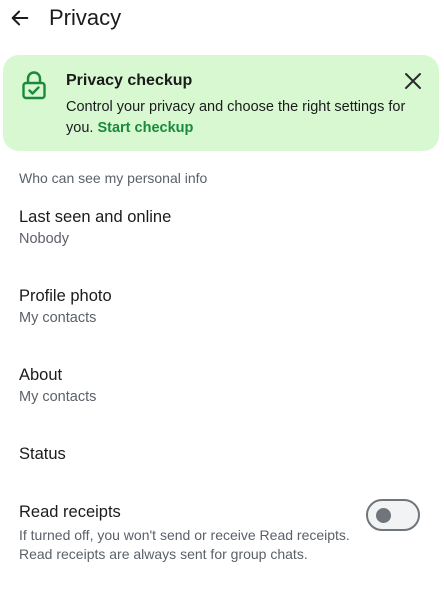 Image resolution: width=444 pixels, height=600 pixels. I want to click on banner-title: Privacy checkup, so click(129, 80).